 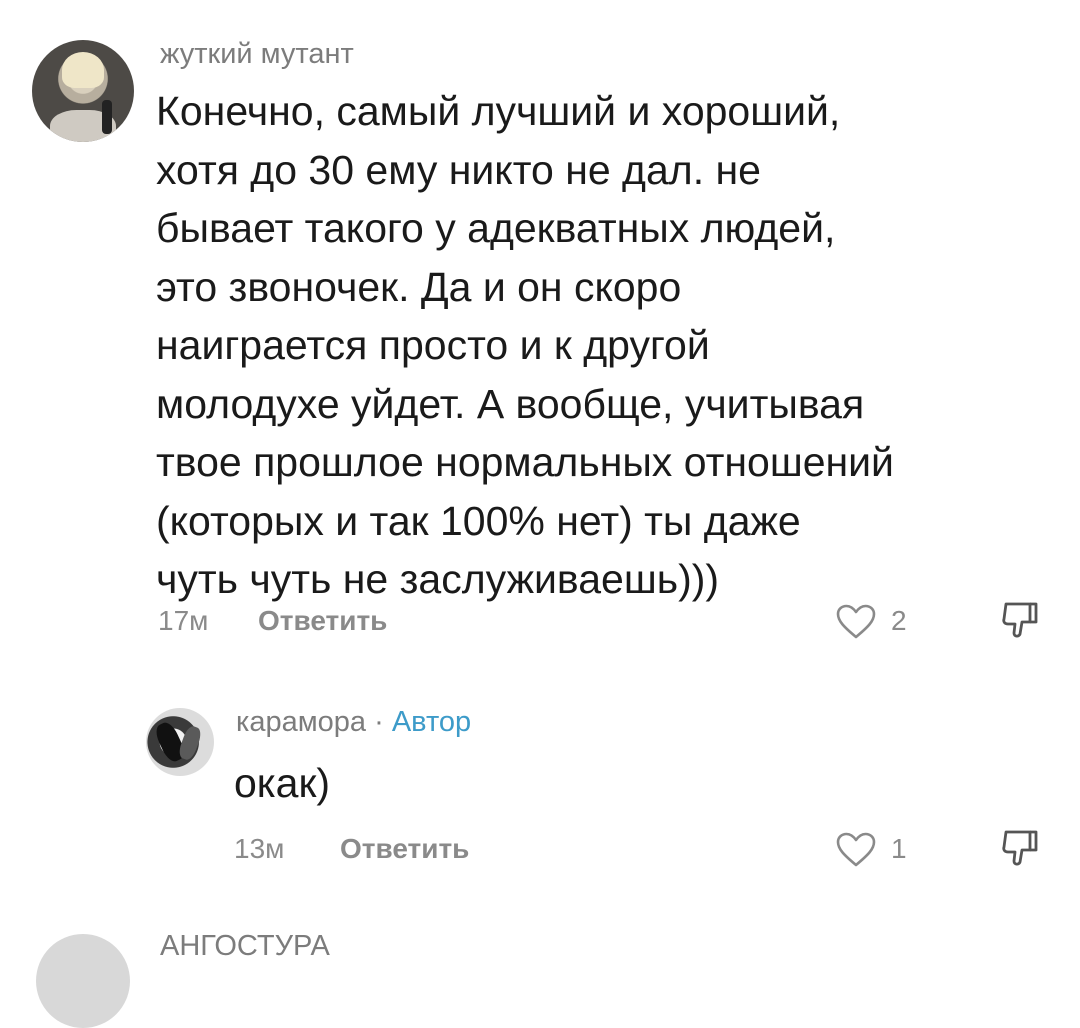 What do you see at coordinates (438, 579) in the screenshot?
I see `comment-text-line: чуть чуть не заслуживаешь)))` at bounding box center [438, 579].